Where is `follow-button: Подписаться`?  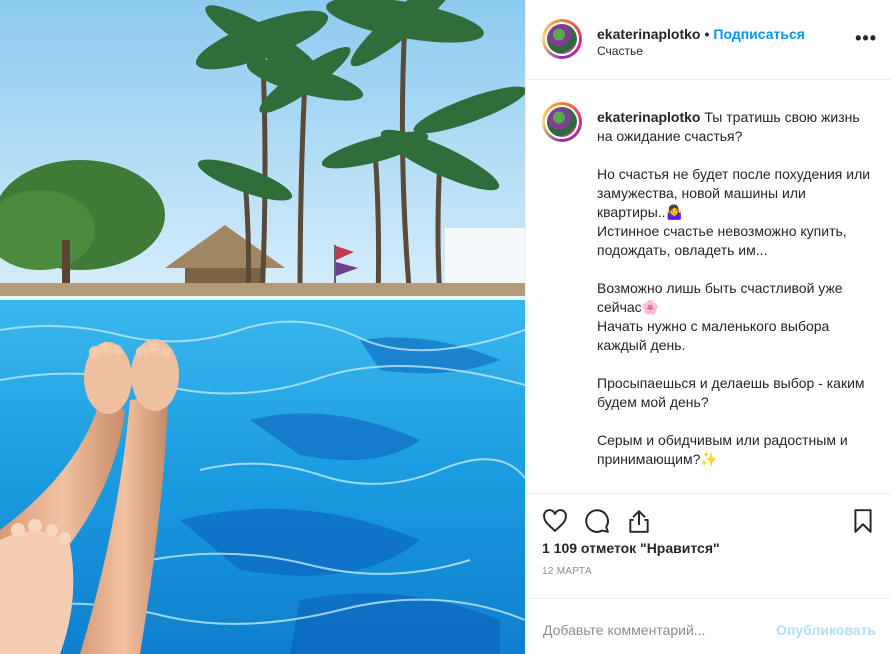 follow-button: Подписаться is located at coordinates (759, 34).